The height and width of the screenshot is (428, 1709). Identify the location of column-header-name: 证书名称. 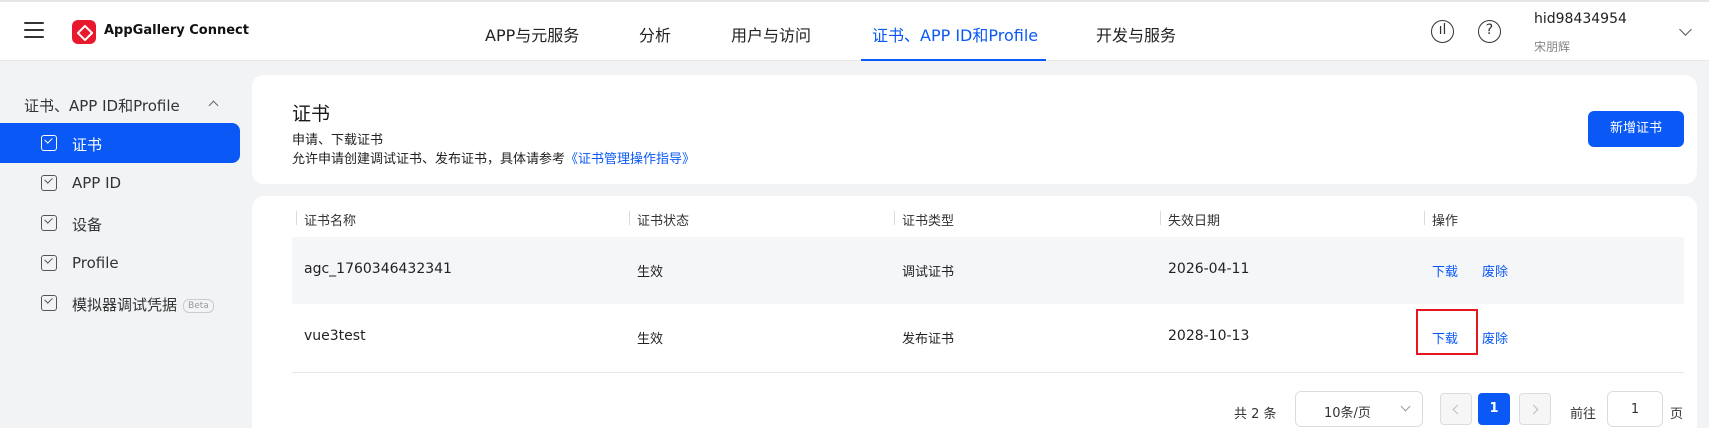
(330, 221).